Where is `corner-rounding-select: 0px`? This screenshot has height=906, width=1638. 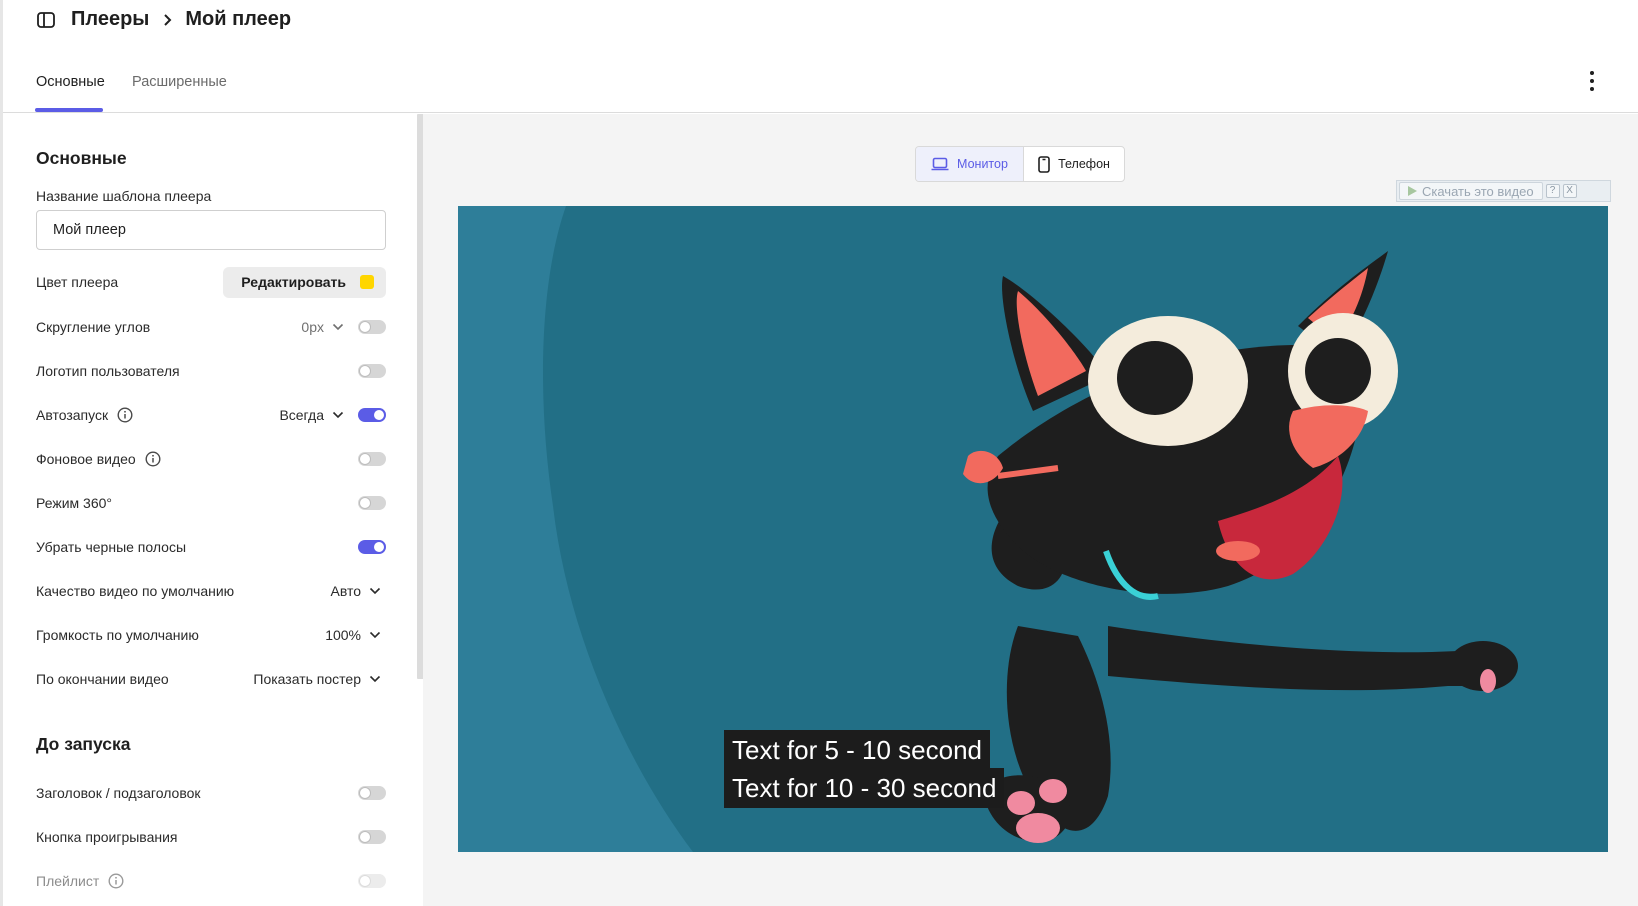
corner-rounding-select: 0px is located at coordinates (322, 327).